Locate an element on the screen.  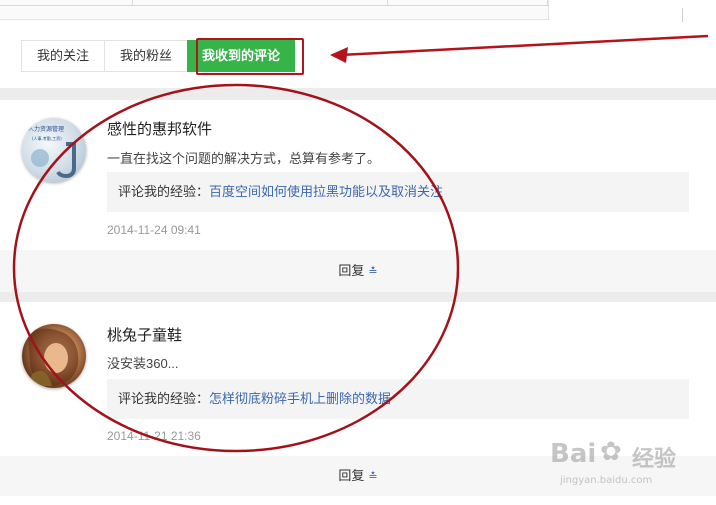
quoted-experience: 评论我的经验：百度空间如何使用拉黑功能以及取消关注 is located at coordinates (398, 192).